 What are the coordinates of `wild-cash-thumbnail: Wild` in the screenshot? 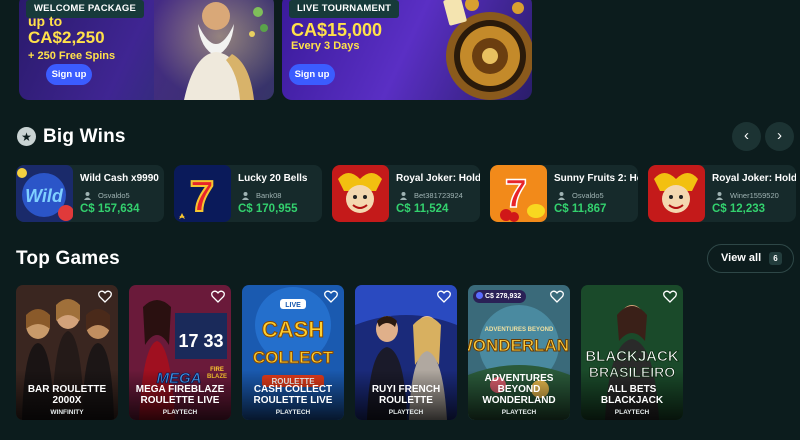 It's located at (44, 193).